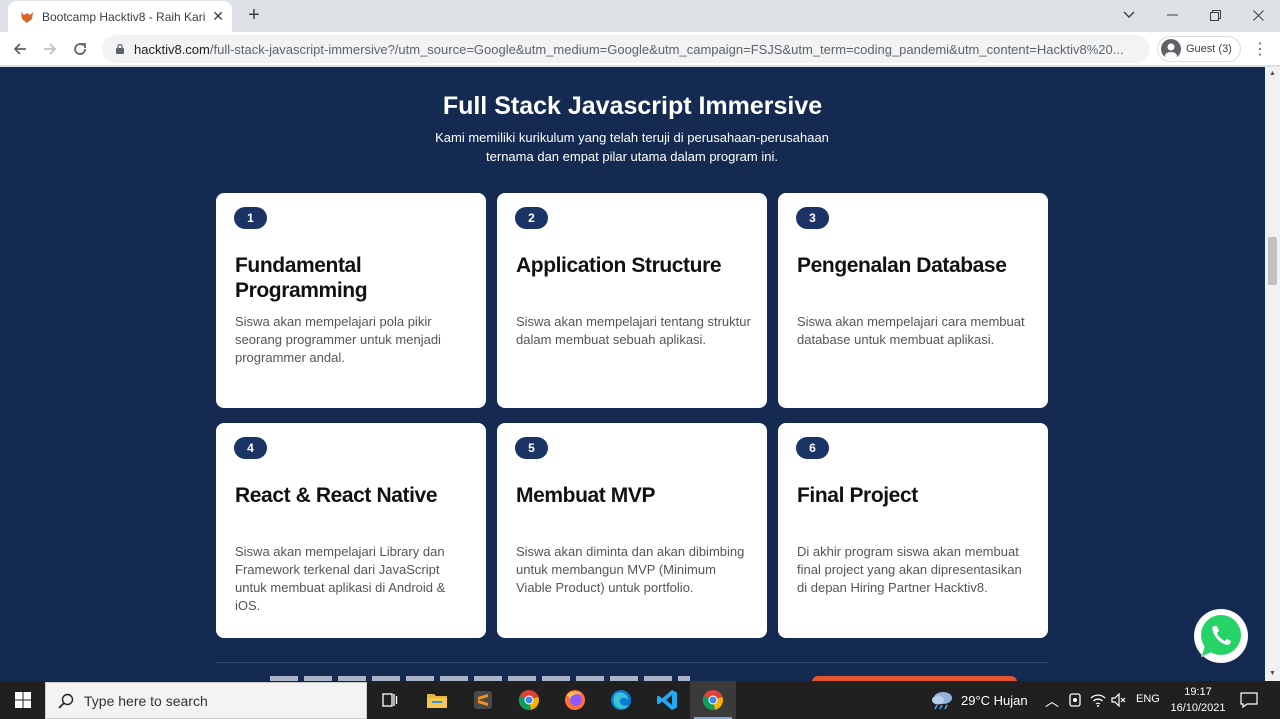  Describe the element at coordinates (390, 700) in the screenshot. I see `task-view-icon` at that location.